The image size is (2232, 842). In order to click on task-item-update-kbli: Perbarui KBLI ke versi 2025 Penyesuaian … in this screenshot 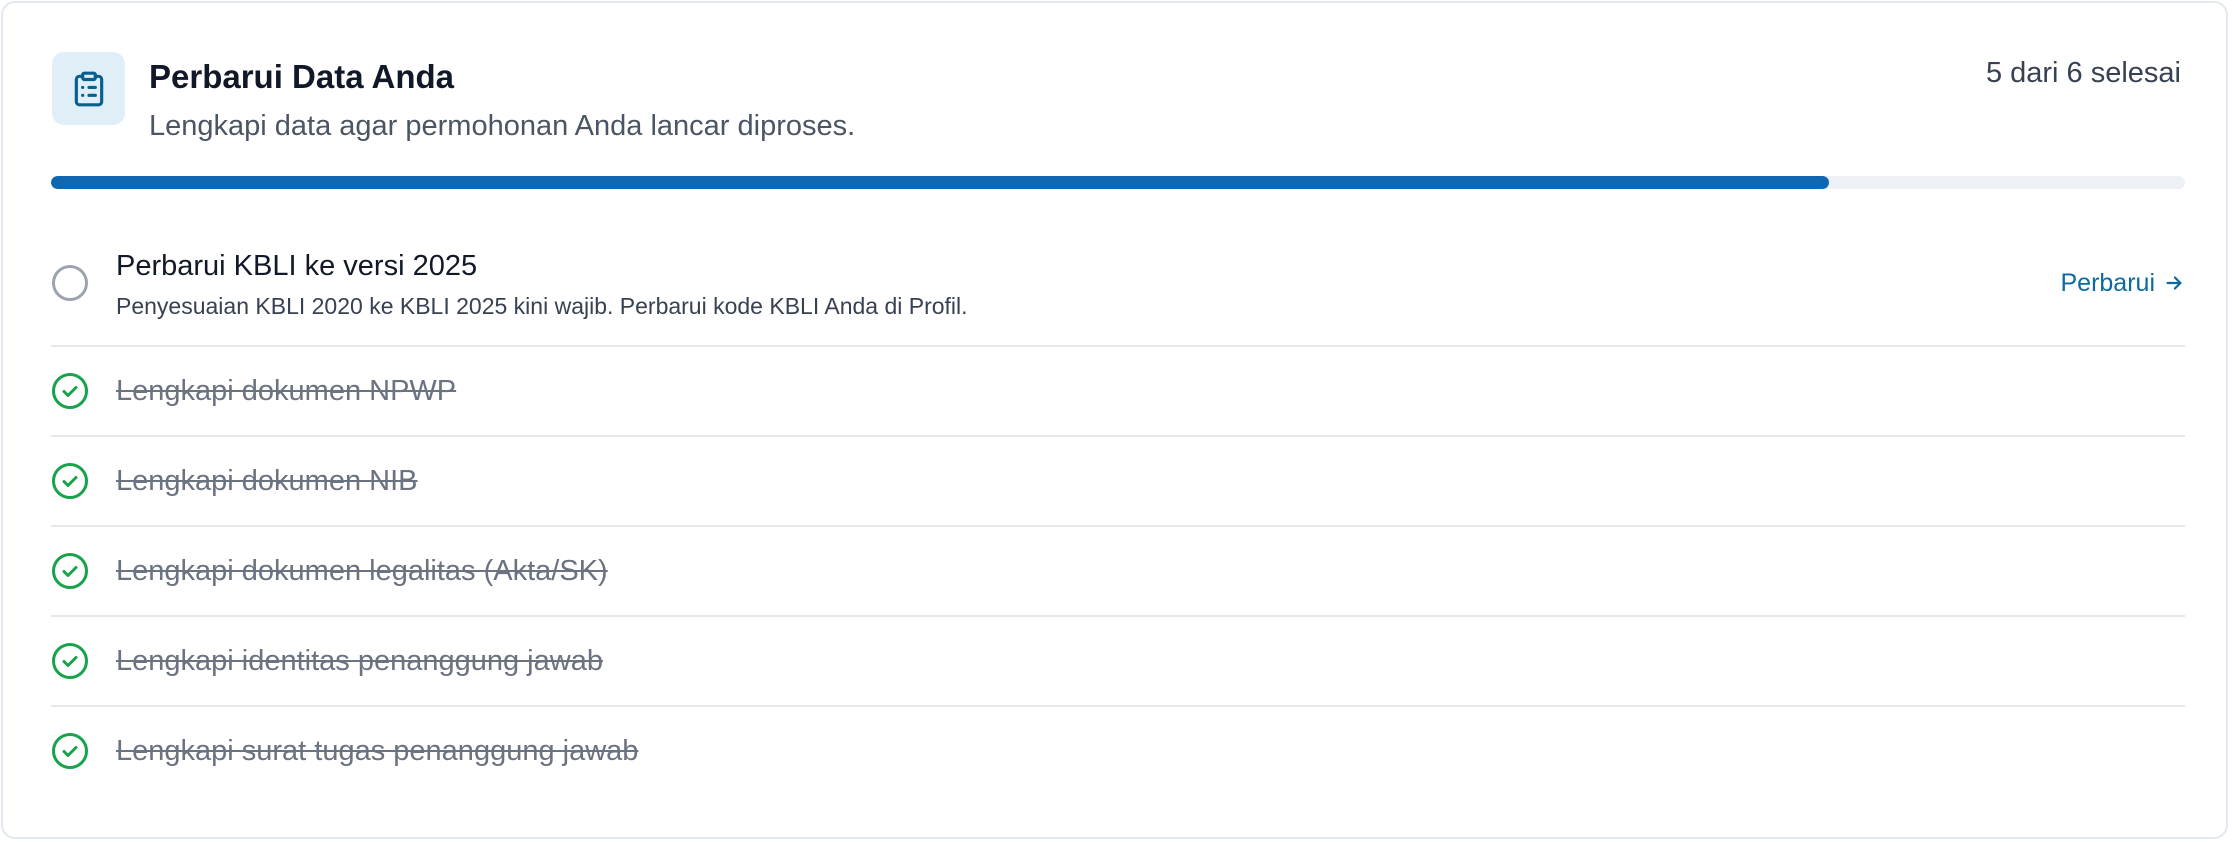, I will do `click(1118, 284)`.